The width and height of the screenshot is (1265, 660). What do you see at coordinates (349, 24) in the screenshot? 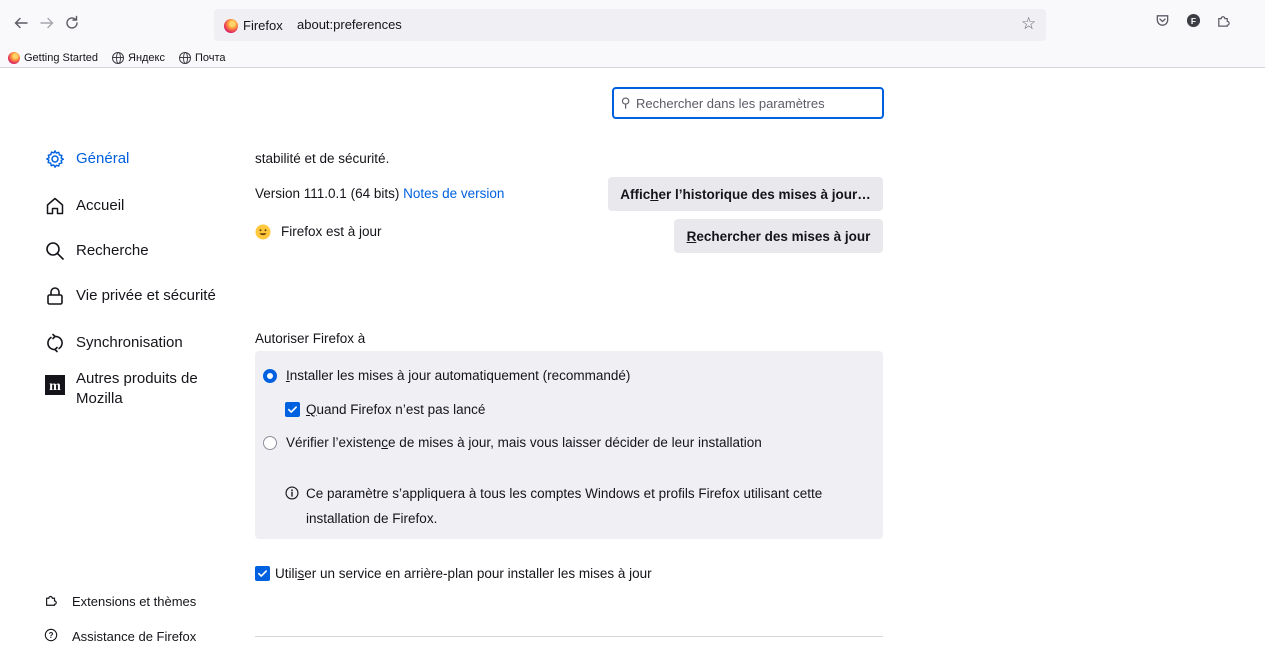
I see `url-text: about:preferences` at bounding box center [349, 24].